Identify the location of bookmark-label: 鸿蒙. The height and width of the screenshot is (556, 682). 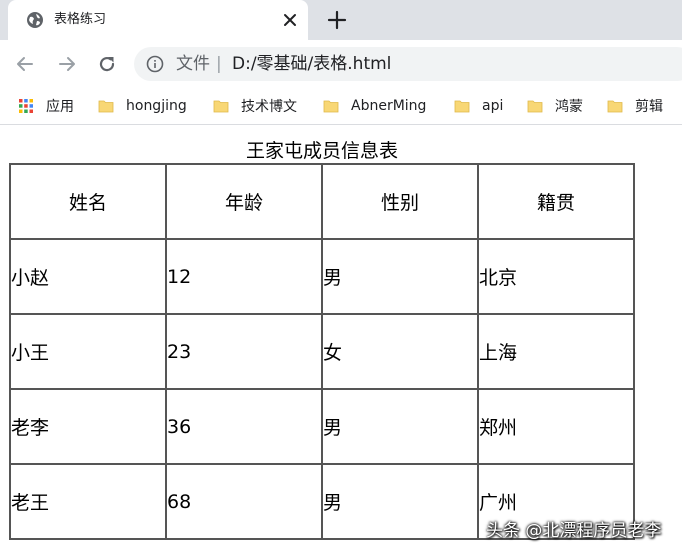
(569, 107).